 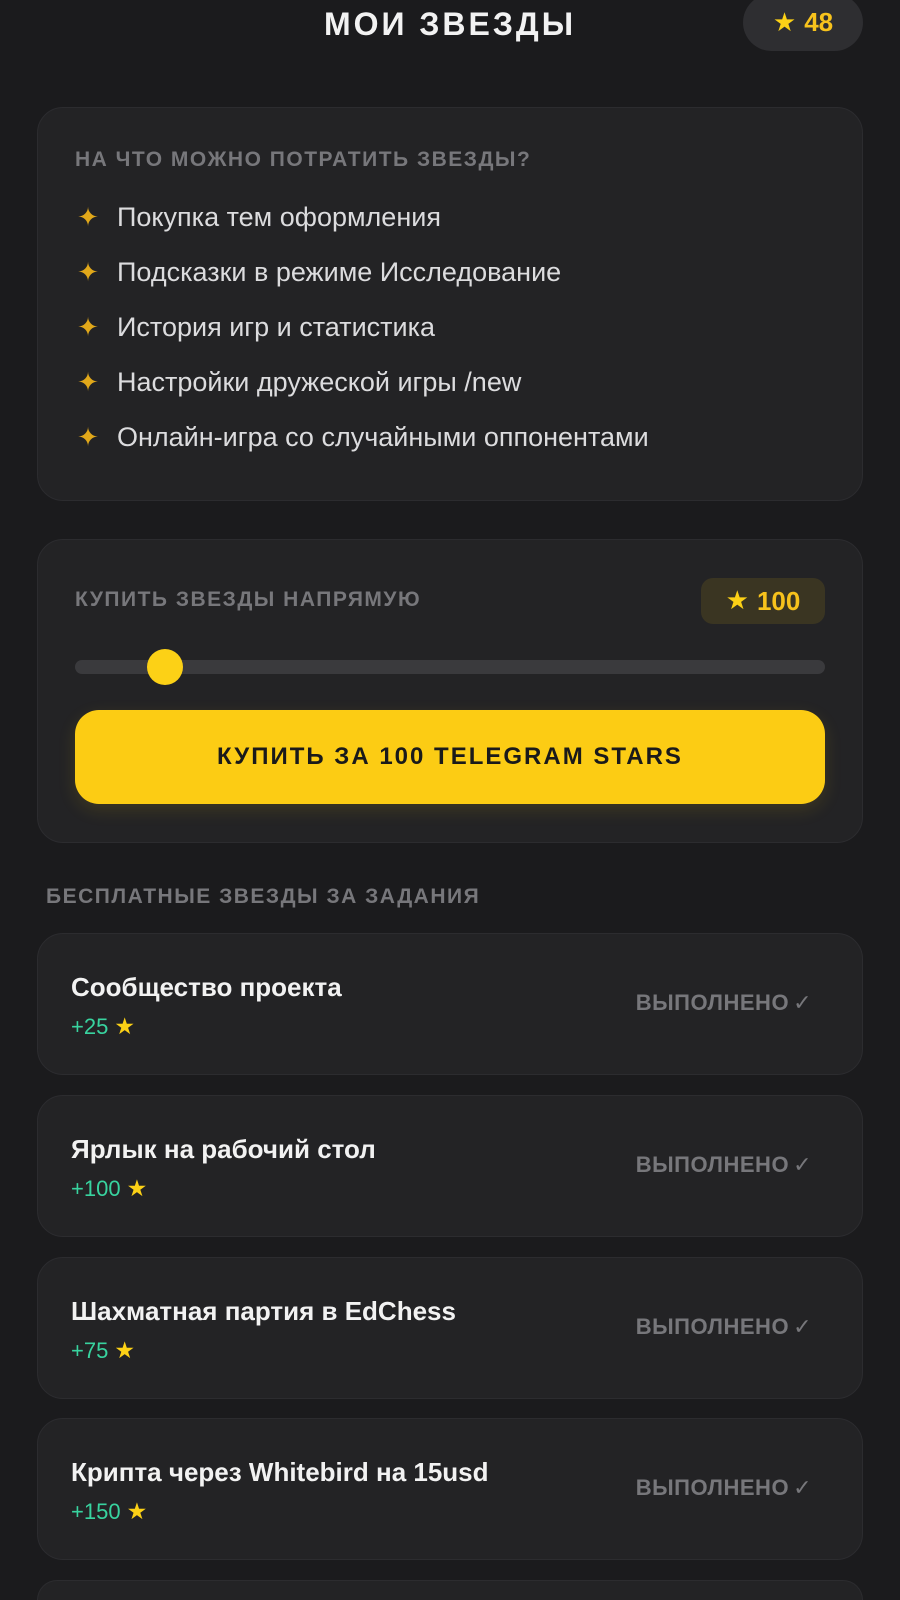 What do you see at coordinates (90, 1026) in the screenshot?
I see `task-reward-value: +25` at bounding box center [90, 1026].